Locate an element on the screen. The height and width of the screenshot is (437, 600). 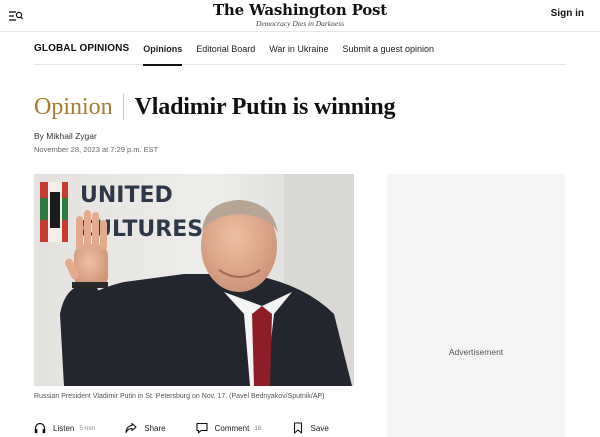
comment-label: Comment is located at coordinates (232, 428).